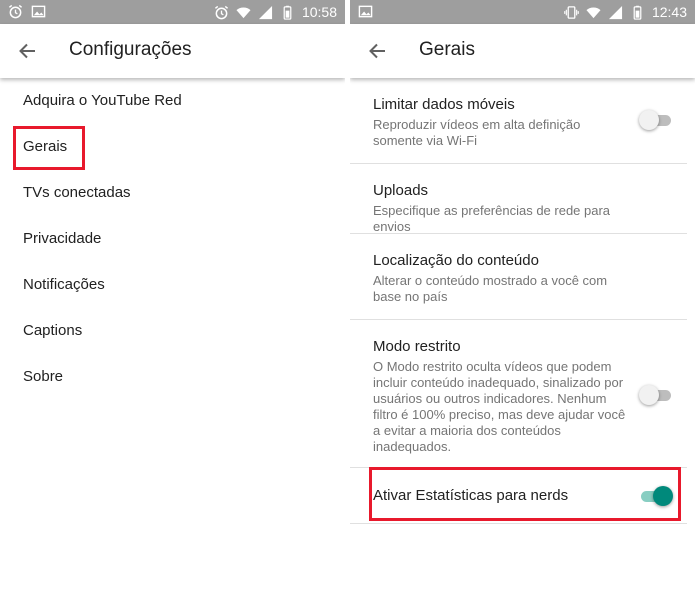 The image size is (695, 613). Describe the element at coordinates (522, 12) in the screenshot. I see `status-bar: 12:43` at that location.